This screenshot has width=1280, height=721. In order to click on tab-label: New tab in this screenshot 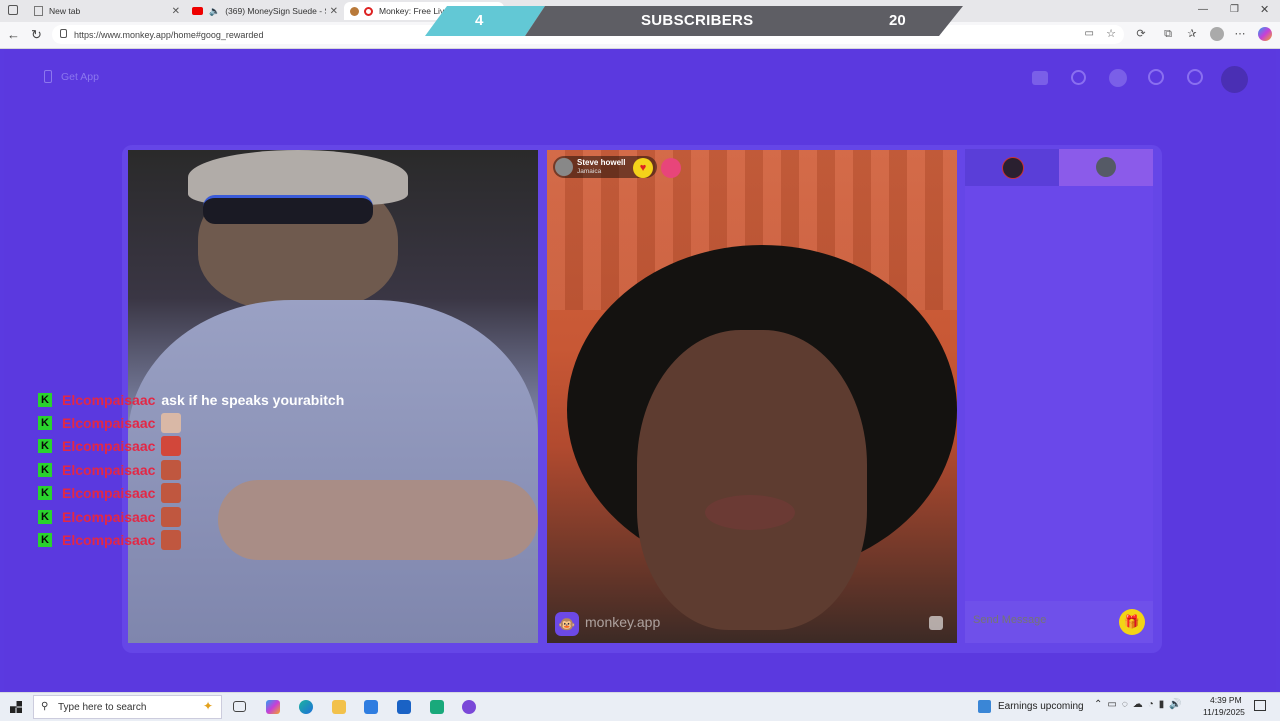, I will do `click(65, 11)`.